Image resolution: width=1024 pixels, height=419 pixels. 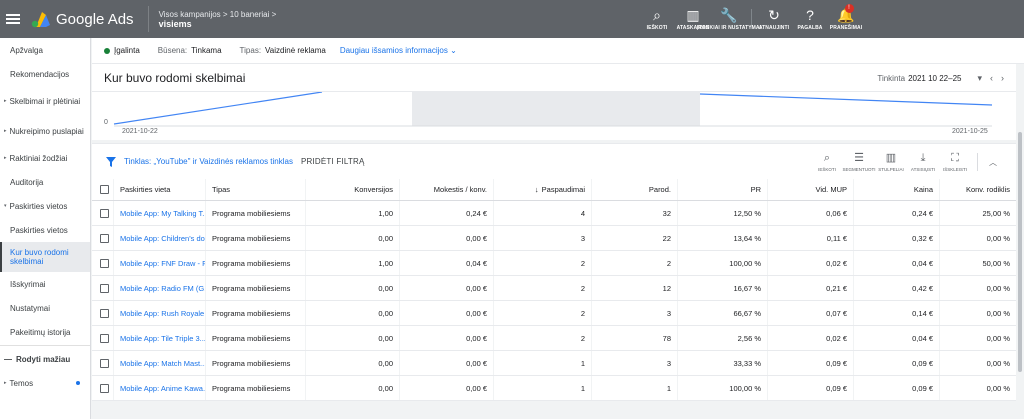 What do you see at coordinates (811, 363) in the screenshot?
I see `table-cell: 0,09 €` at bounding box center [811, 363].